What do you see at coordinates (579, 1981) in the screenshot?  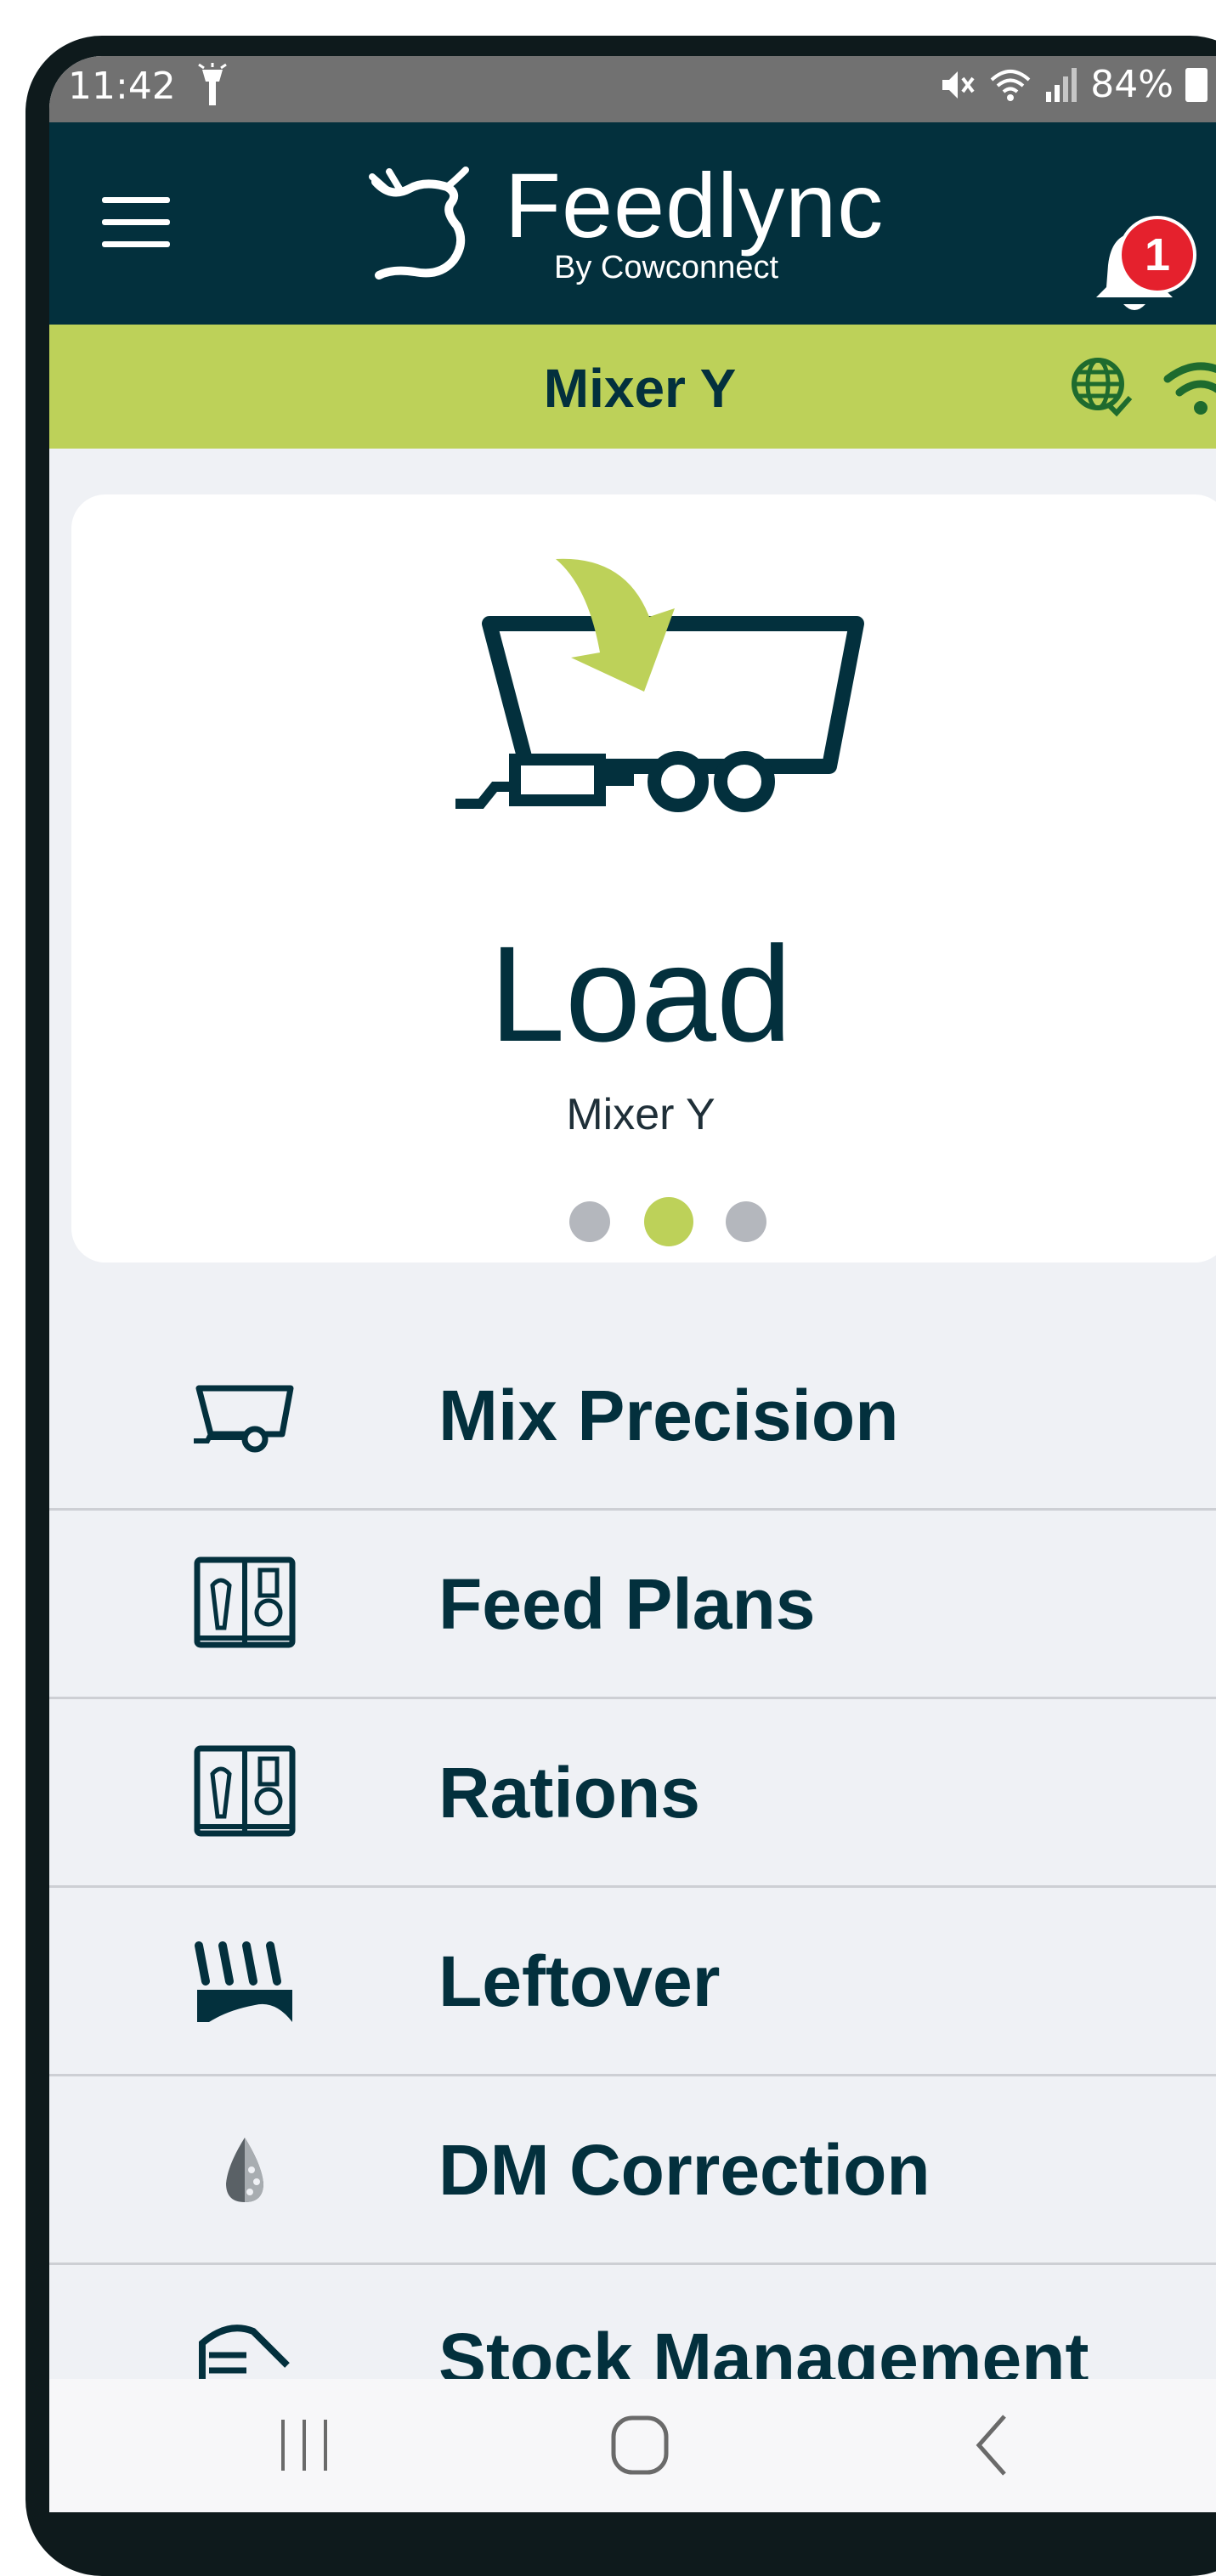 I see `menu-item-label: Leftover` at bounding box center [579, 1981].